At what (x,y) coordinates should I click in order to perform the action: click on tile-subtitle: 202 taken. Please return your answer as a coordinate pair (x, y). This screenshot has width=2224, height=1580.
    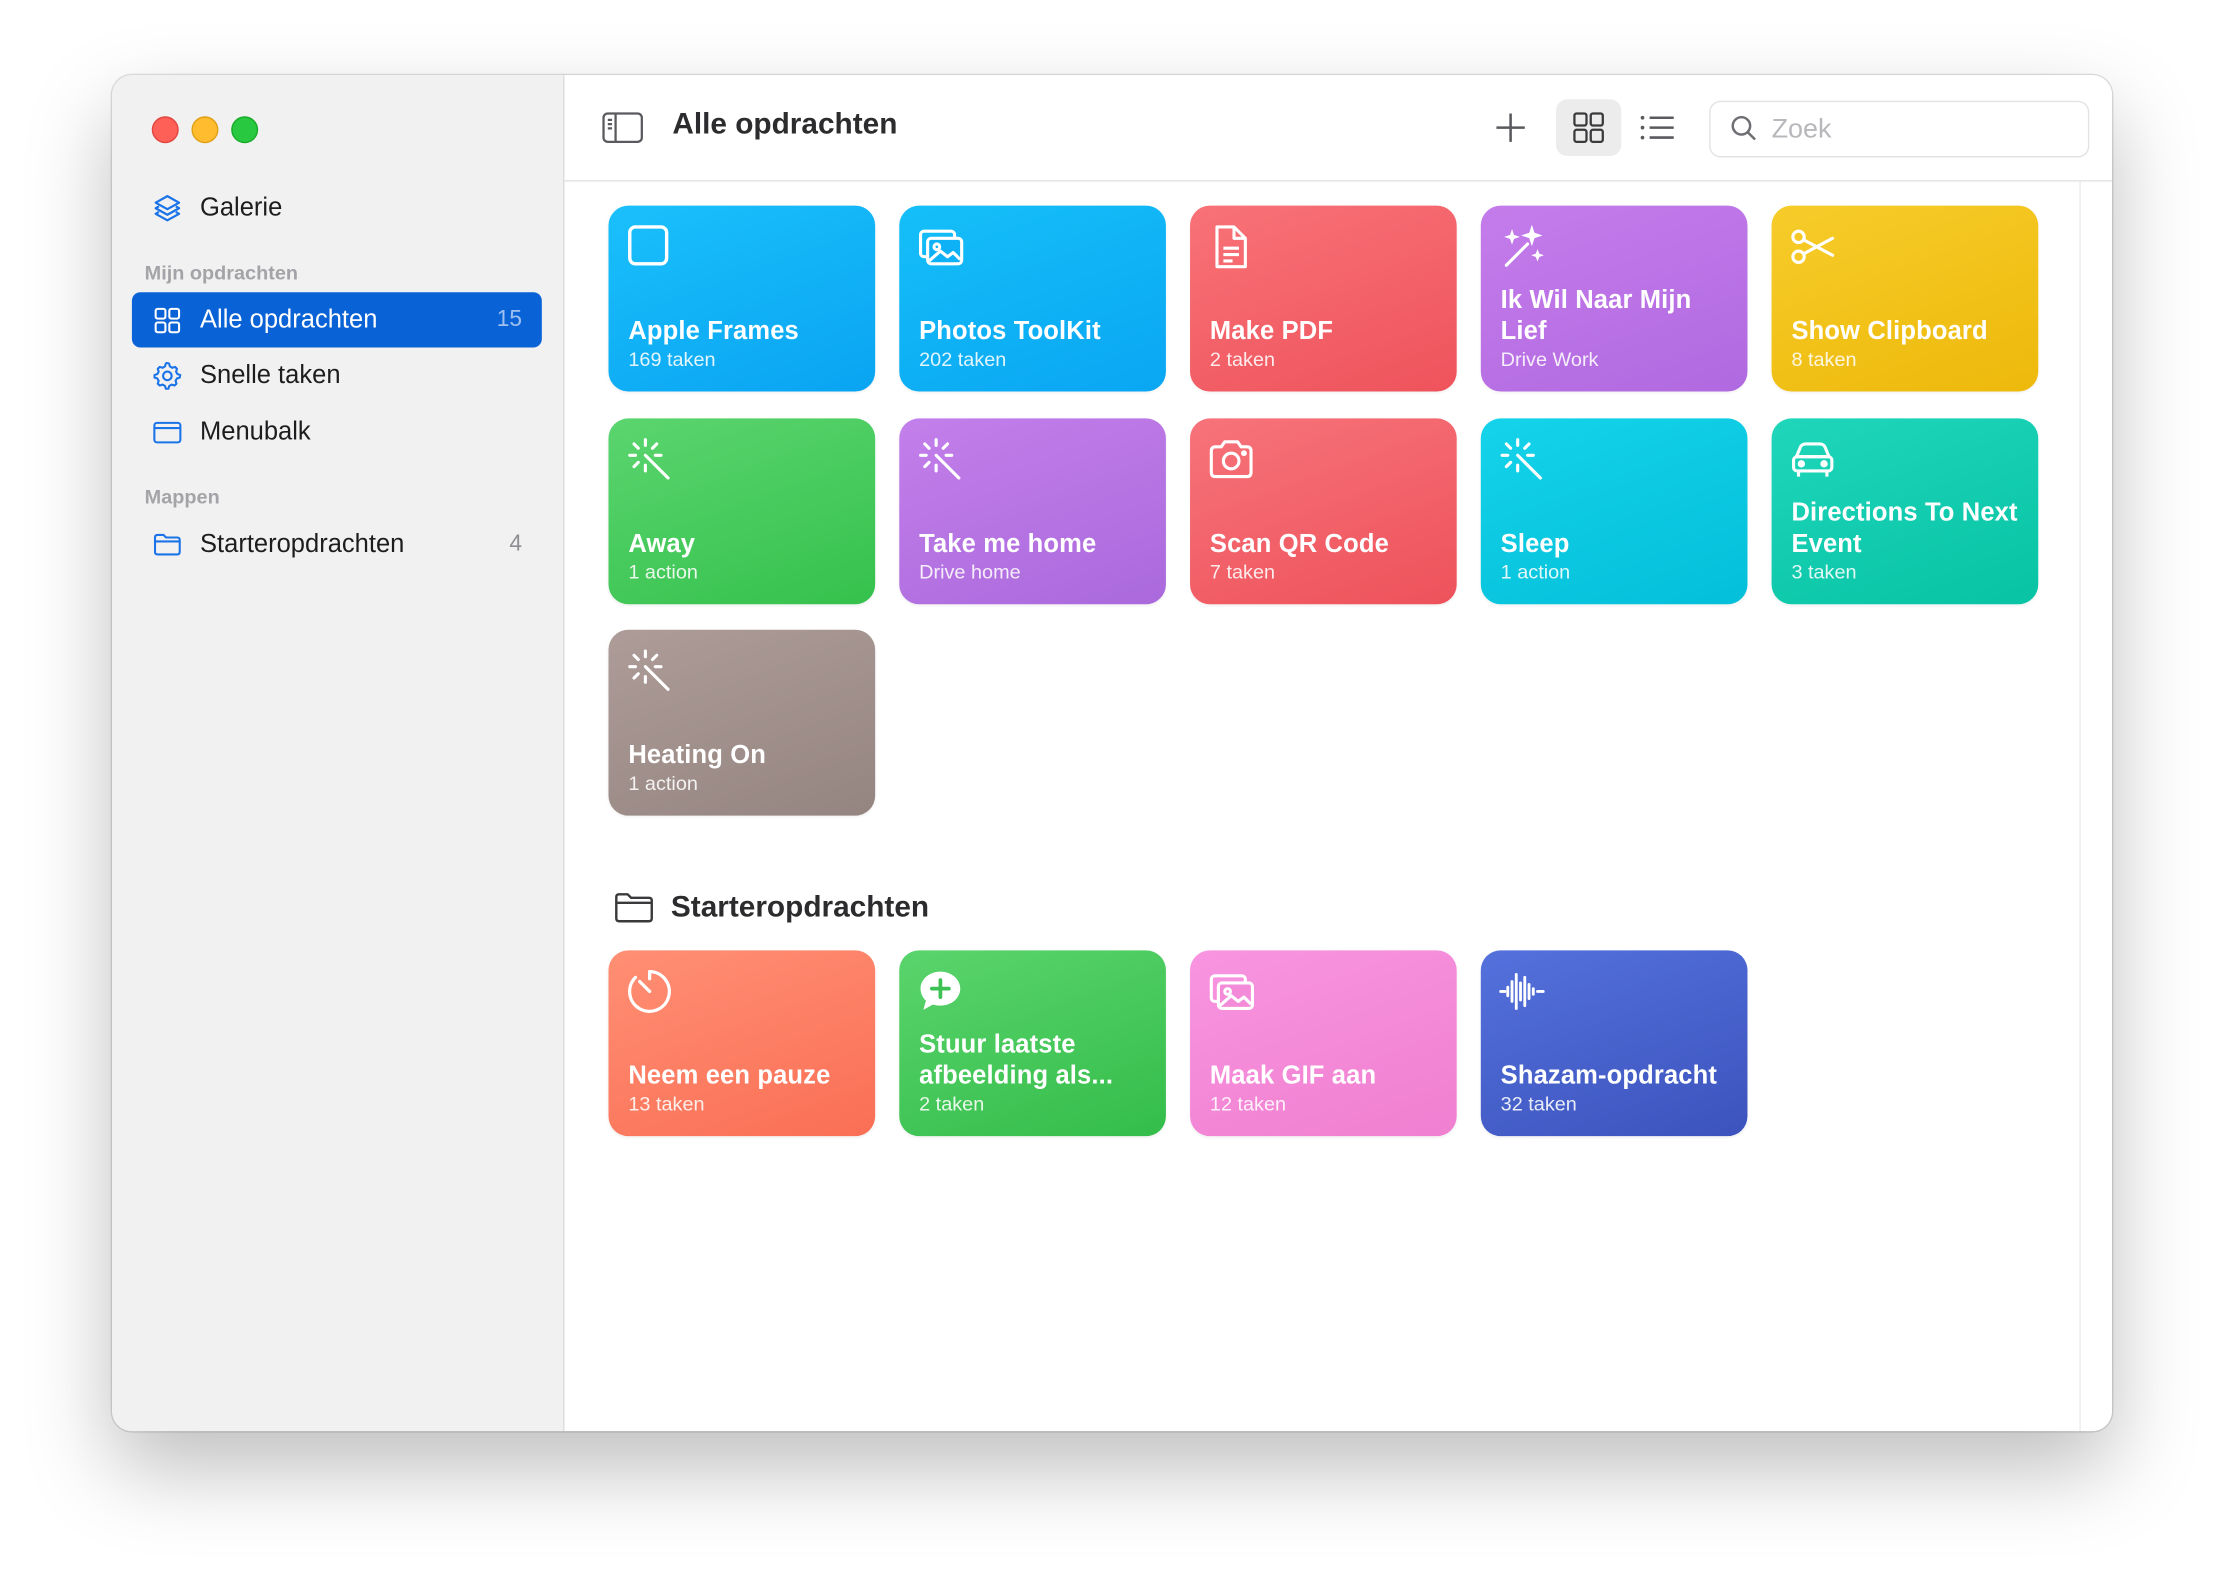
    Looking at the image, I should click on (963, 359).